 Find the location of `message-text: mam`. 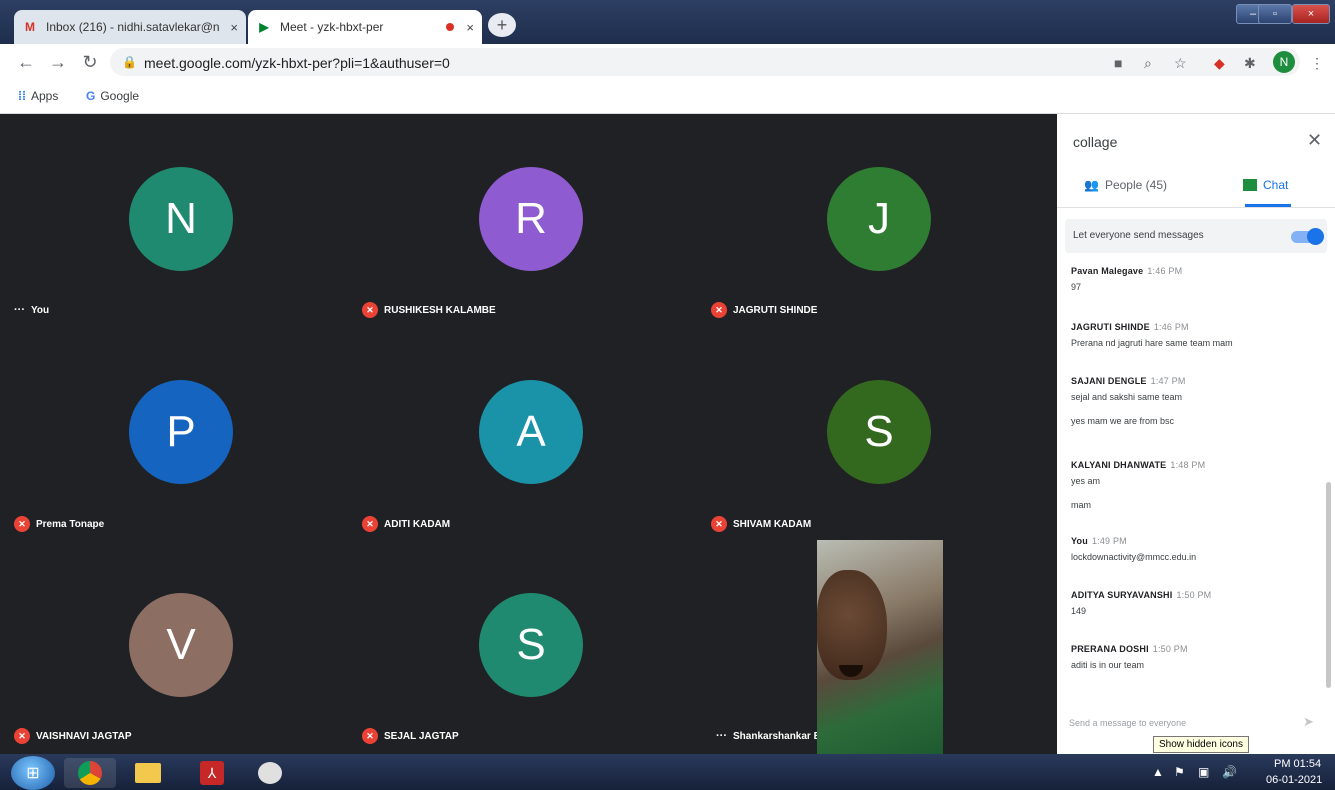

message-text: mam is located at coordinates (1081, 505).